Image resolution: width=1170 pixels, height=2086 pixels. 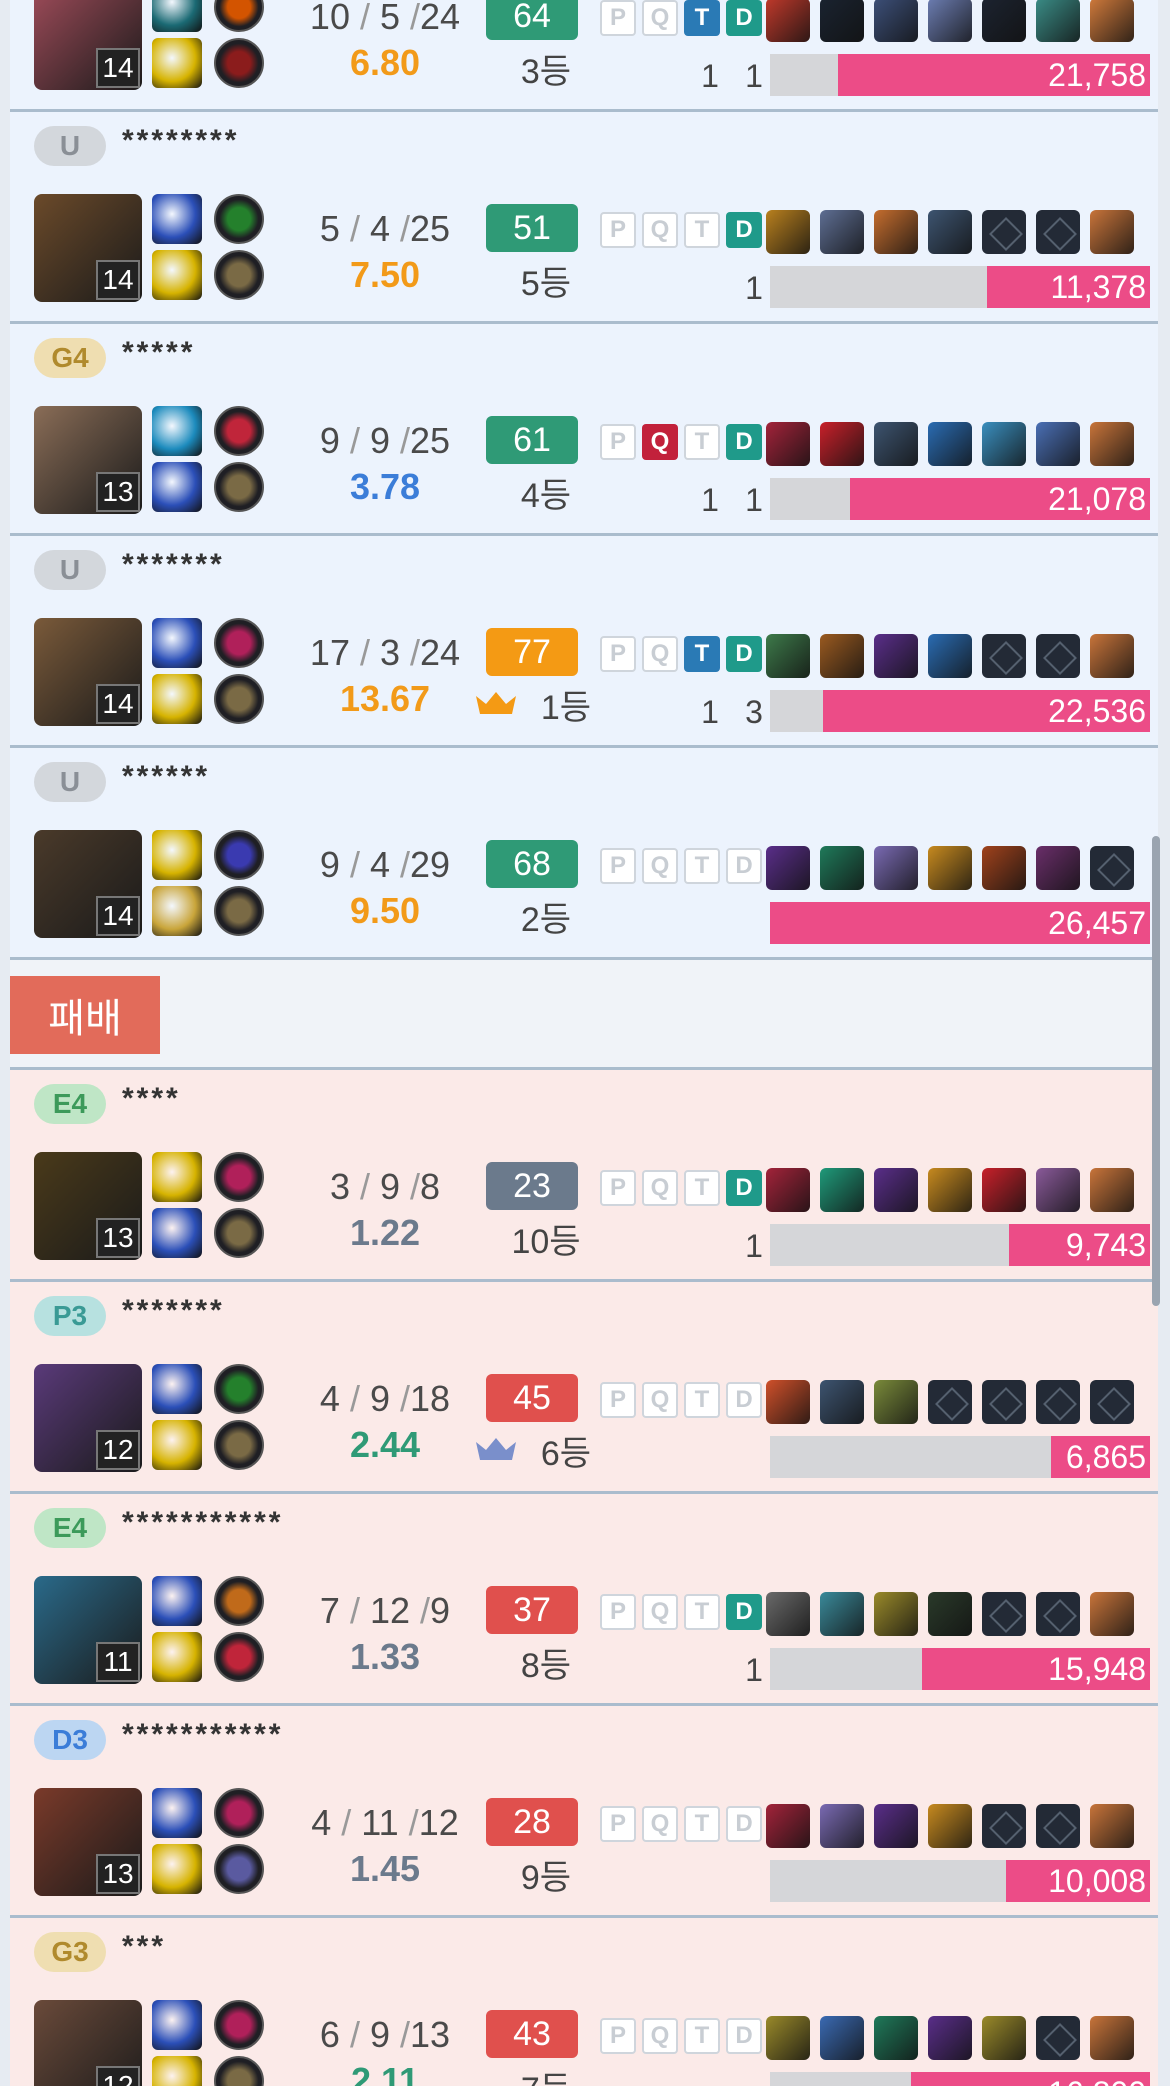 What do you see at coordinates (173, 1311) in the screenshot?
I see `summoner-name: *******` at bounding box center [173, 1311].